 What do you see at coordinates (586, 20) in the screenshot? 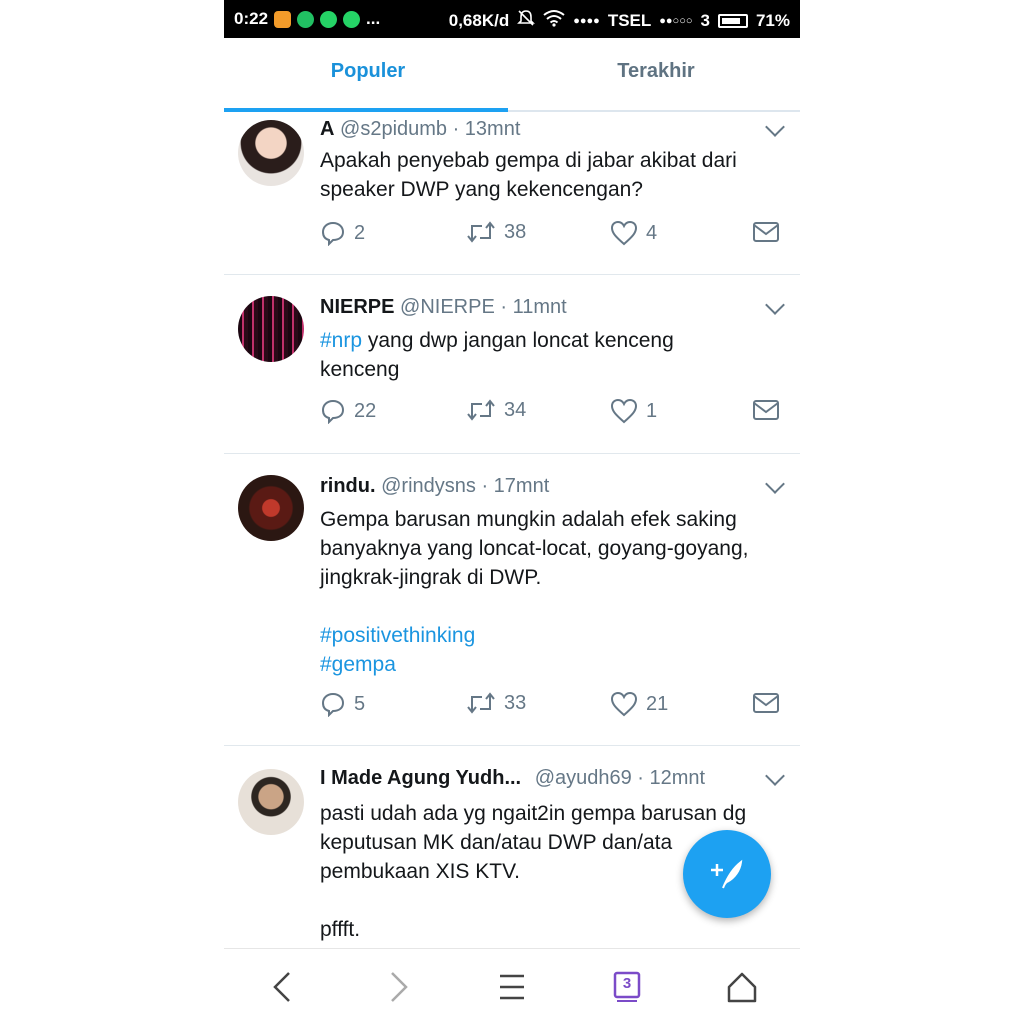
I see `signal-icon-1: ●●●●` at bounding box center [586, 20].